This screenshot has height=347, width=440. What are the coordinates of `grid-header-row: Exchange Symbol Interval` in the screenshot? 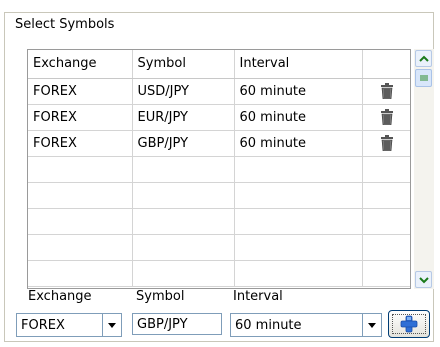 It's located at (219, 64).